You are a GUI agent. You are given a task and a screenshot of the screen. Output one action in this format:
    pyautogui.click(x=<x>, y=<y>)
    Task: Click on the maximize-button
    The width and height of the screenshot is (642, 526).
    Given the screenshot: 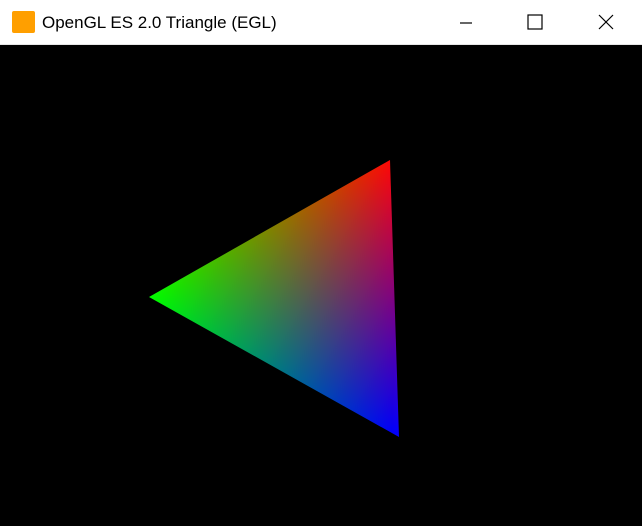 What is the action you would take?
    pyautogui.click(x=535, y=22)
    